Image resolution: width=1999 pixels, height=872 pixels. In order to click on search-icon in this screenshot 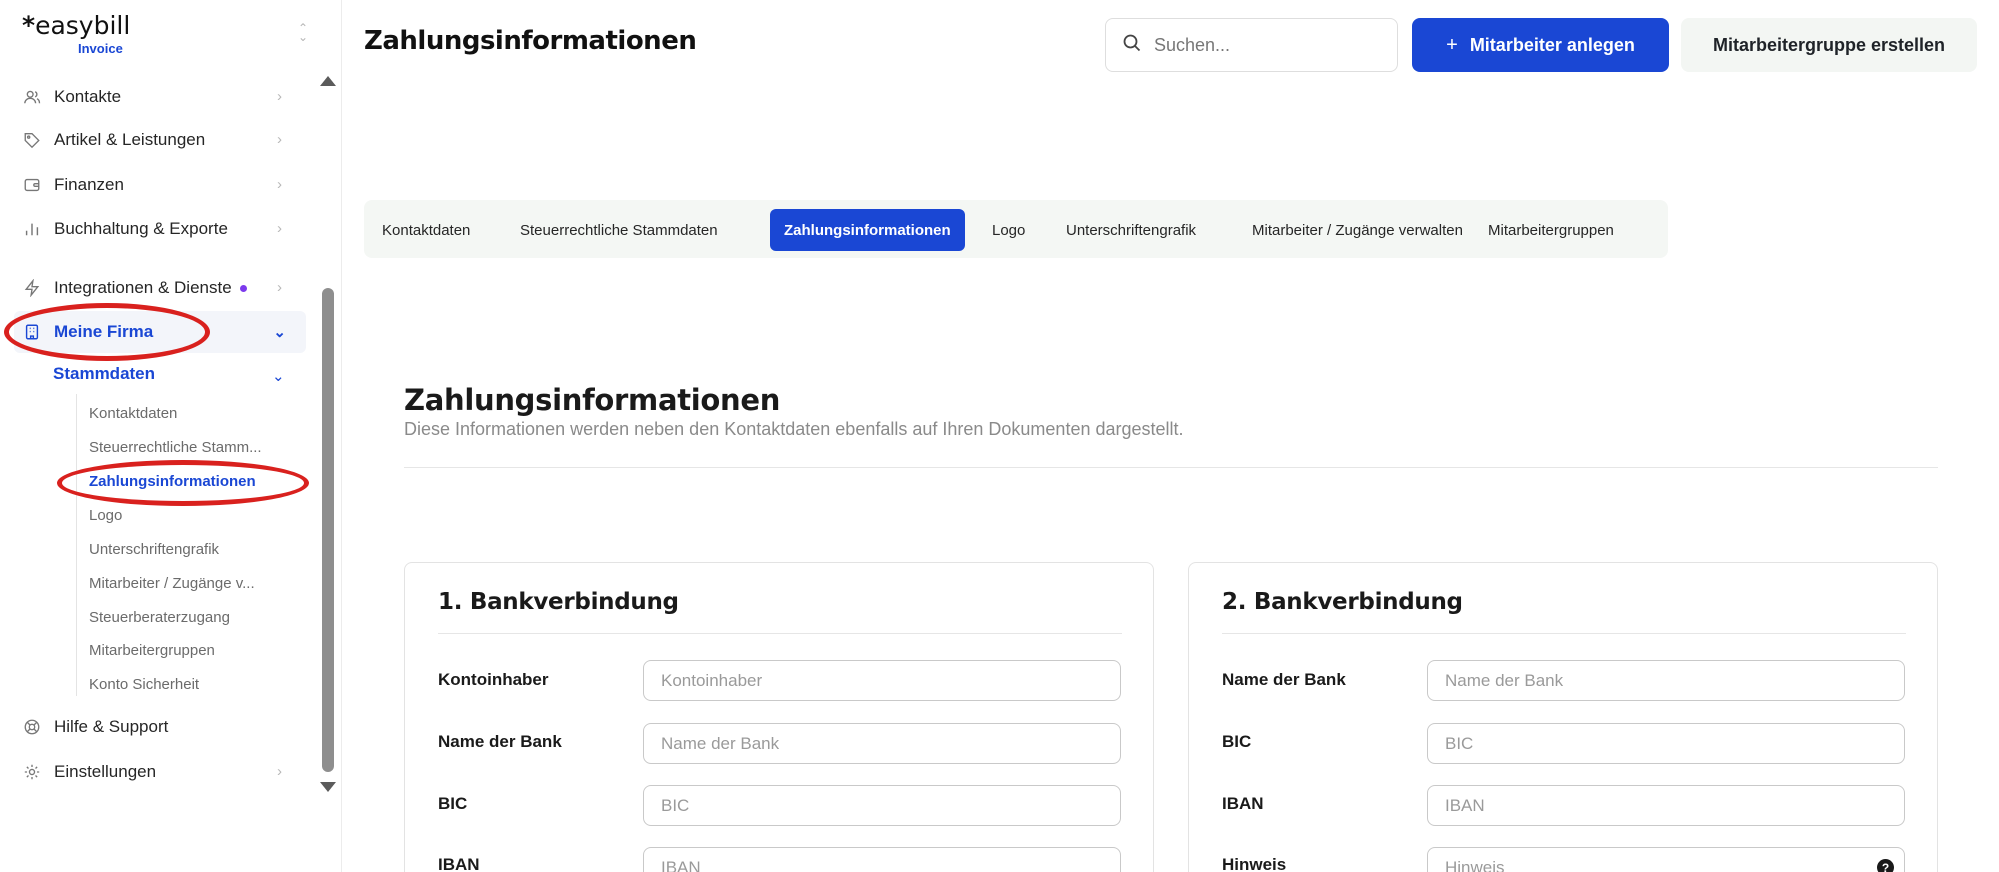, I will do `click(1132, 45)`.